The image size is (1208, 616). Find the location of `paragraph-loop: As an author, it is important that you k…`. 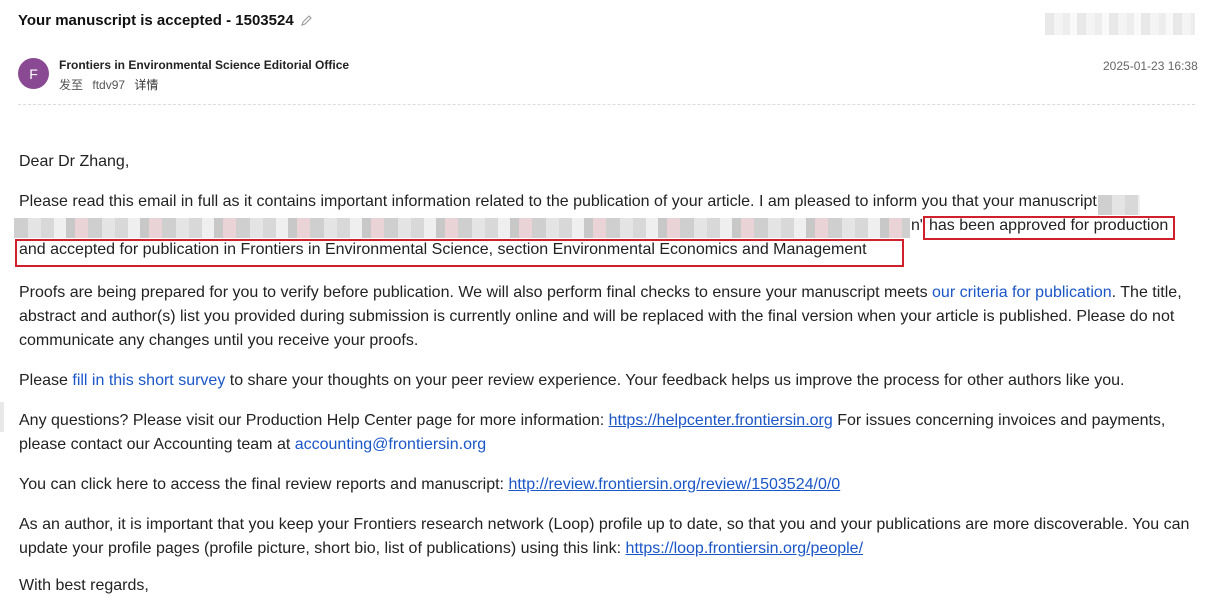

paragraph-loop: As an author, it is important that you k… is located at coordinates (604, 536).